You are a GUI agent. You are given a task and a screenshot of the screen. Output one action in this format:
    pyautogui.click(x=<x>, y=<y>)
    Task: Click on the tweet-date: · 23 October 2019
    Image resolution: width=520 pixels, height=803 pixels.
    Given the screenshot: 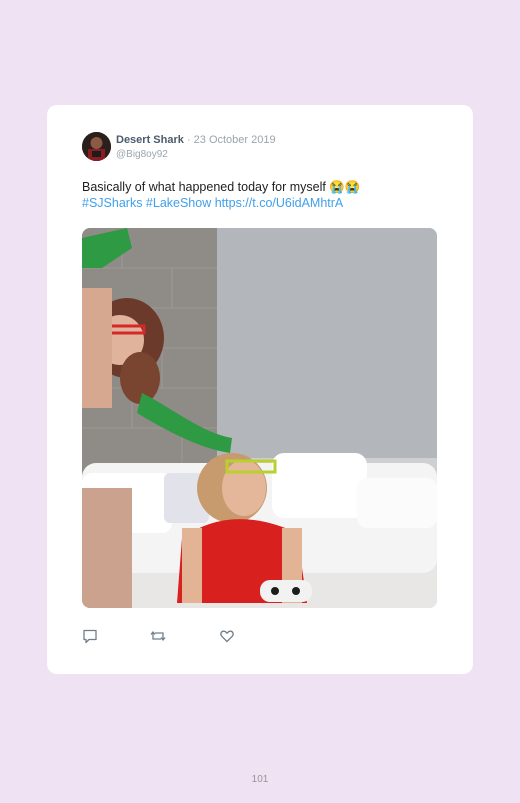 What is the action you would take?
    pyautogui.click(x=231, y=140)
    